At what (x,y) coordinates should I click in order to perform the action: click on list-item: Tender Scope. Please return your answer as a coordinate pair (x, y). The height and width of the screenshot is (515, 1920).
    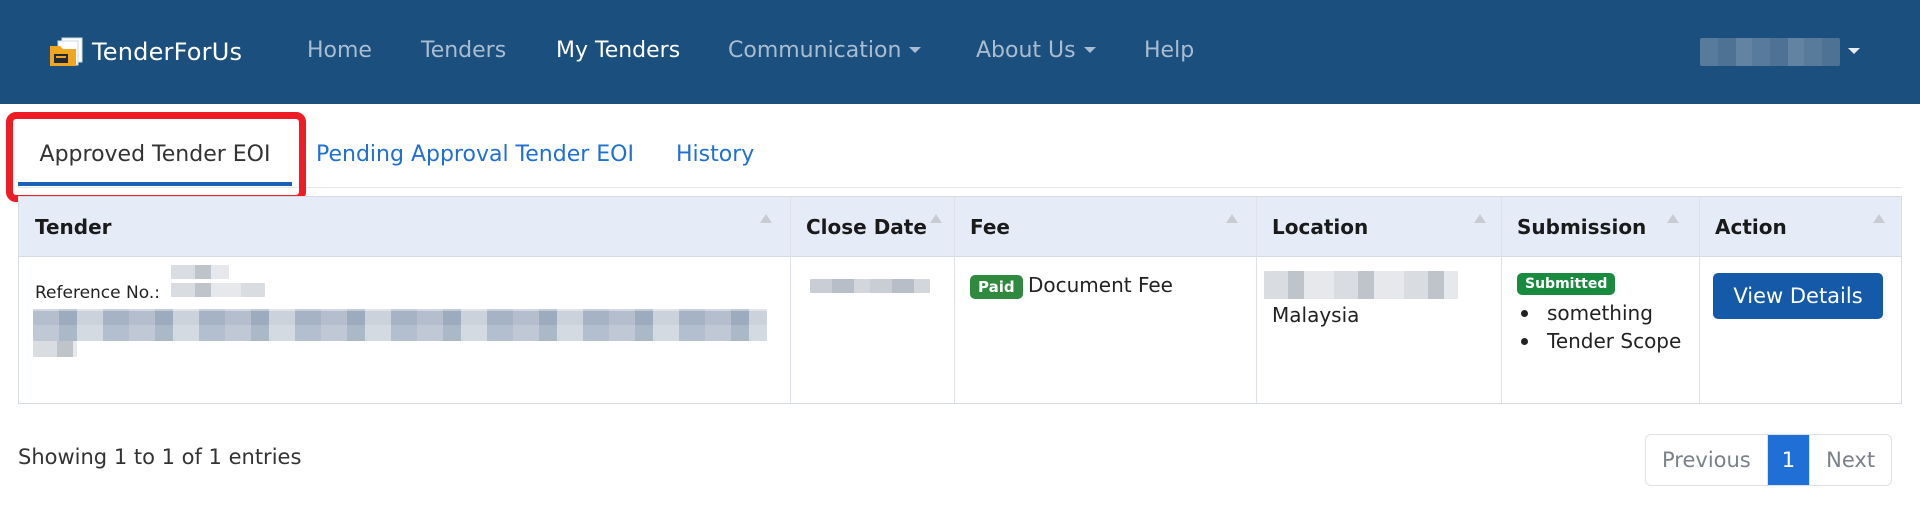
    Looking at the image, I should click on (1600, 341).